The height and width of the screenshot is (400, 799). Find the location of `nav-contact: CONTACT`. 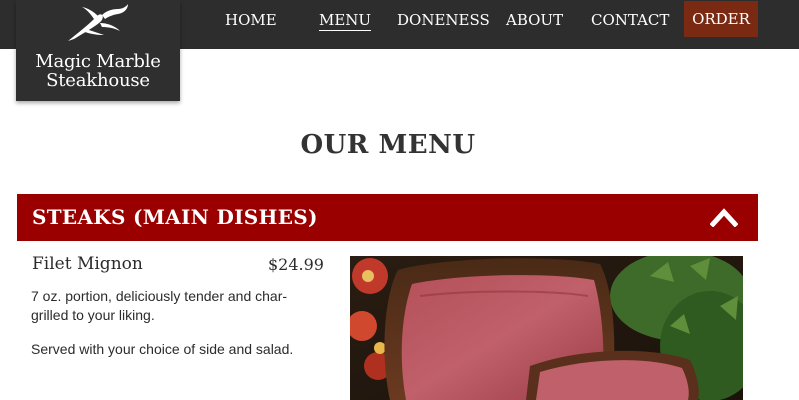

nav-contact: CONTACT is located at coordinates (630, 20).